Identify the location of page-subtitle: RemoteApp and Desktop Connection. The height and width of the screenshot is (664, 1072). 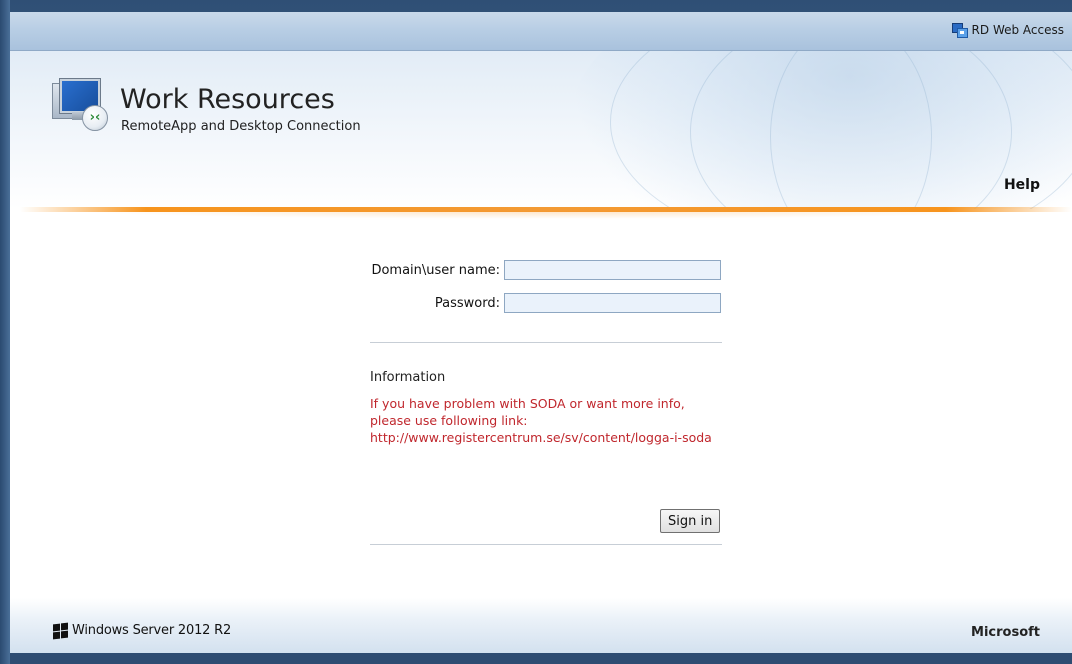
(241, 126).